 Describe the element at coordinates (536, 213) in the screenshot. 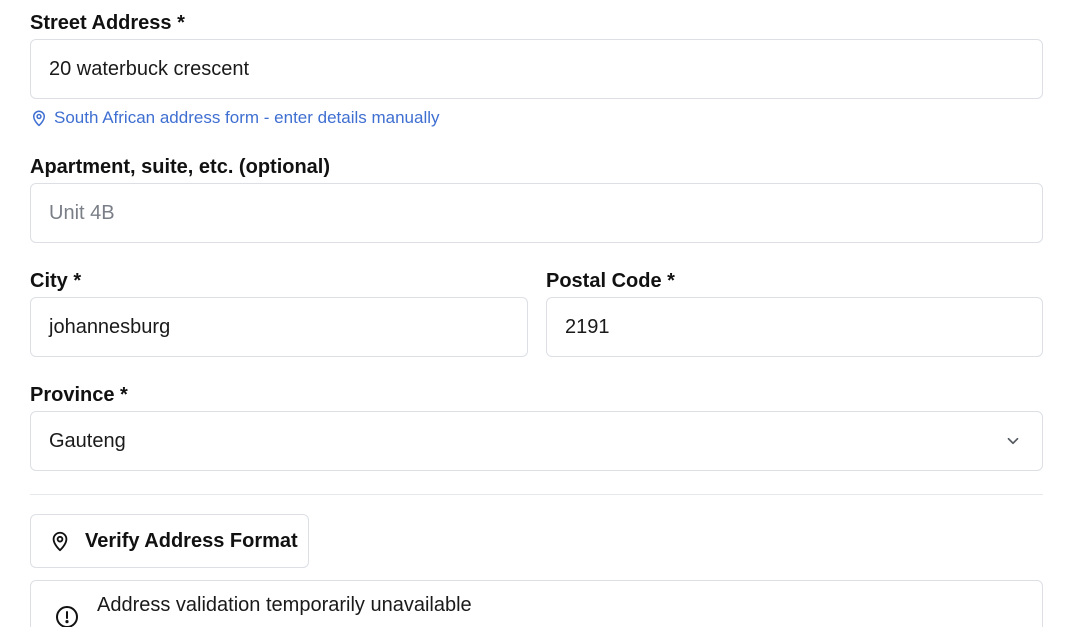

I see `apartment-input: Unit 4B` at that location.